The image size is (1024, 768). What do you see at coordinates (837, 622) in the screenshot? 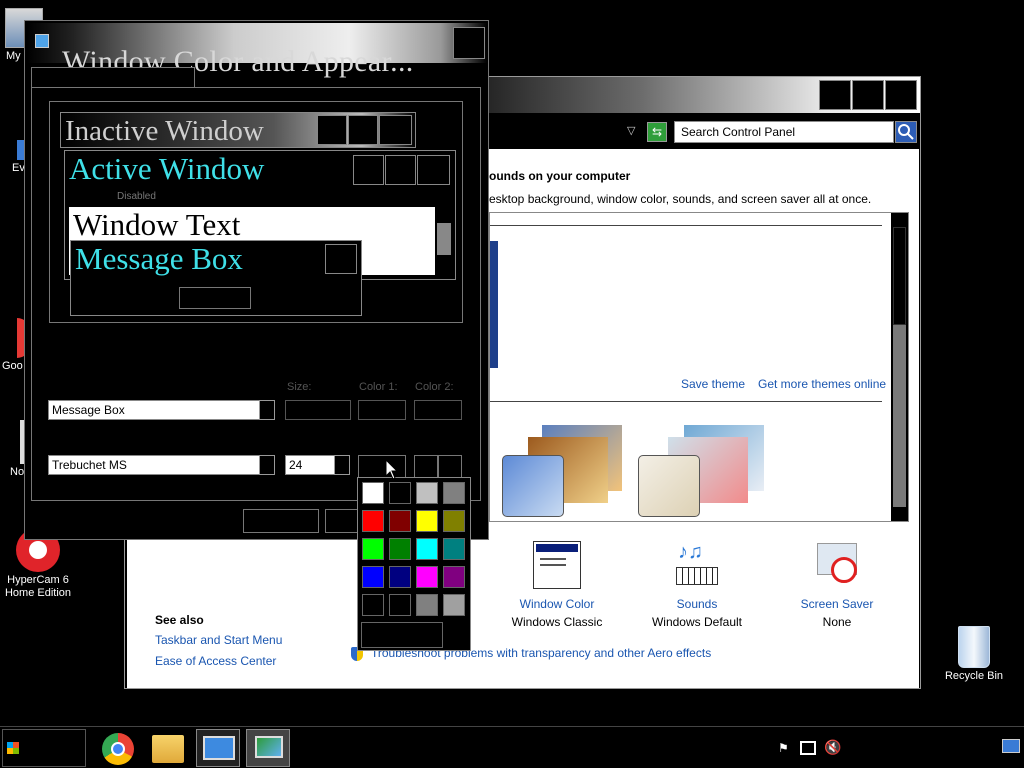
I see `screen-saver-value: None` at bounding box center [837, 622].